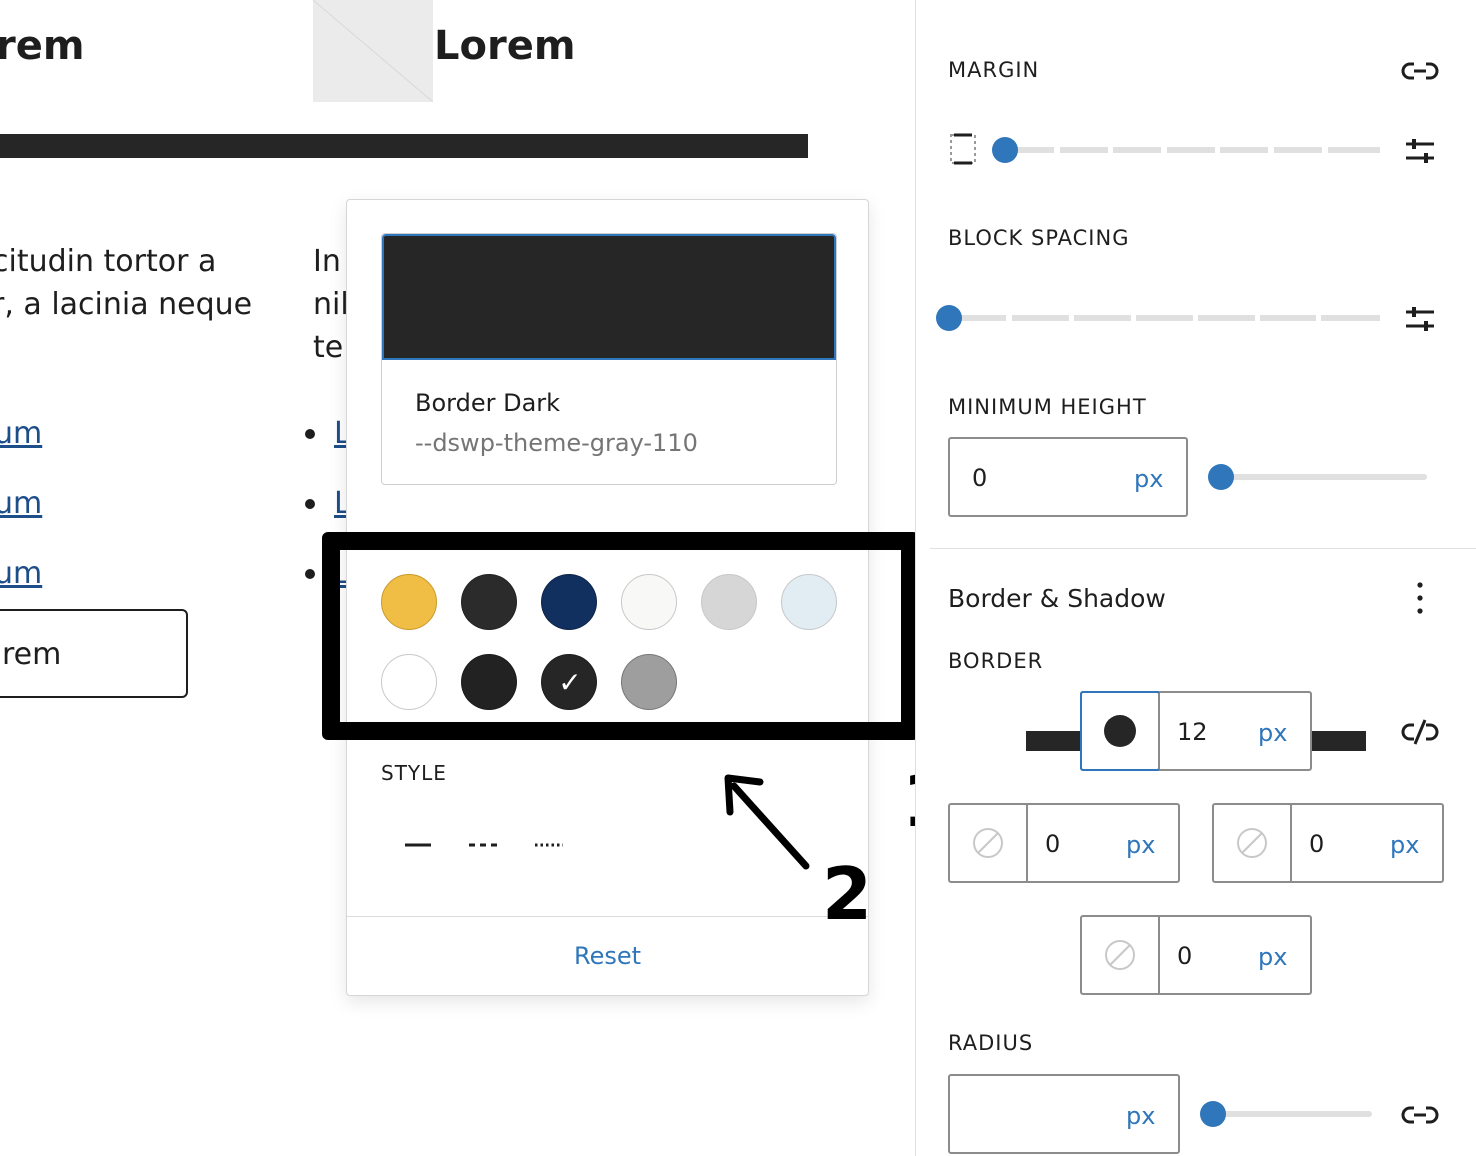 This screenshot has height=1156, width=1476. I want to click on border-top-color-button, so click(1120, 731).